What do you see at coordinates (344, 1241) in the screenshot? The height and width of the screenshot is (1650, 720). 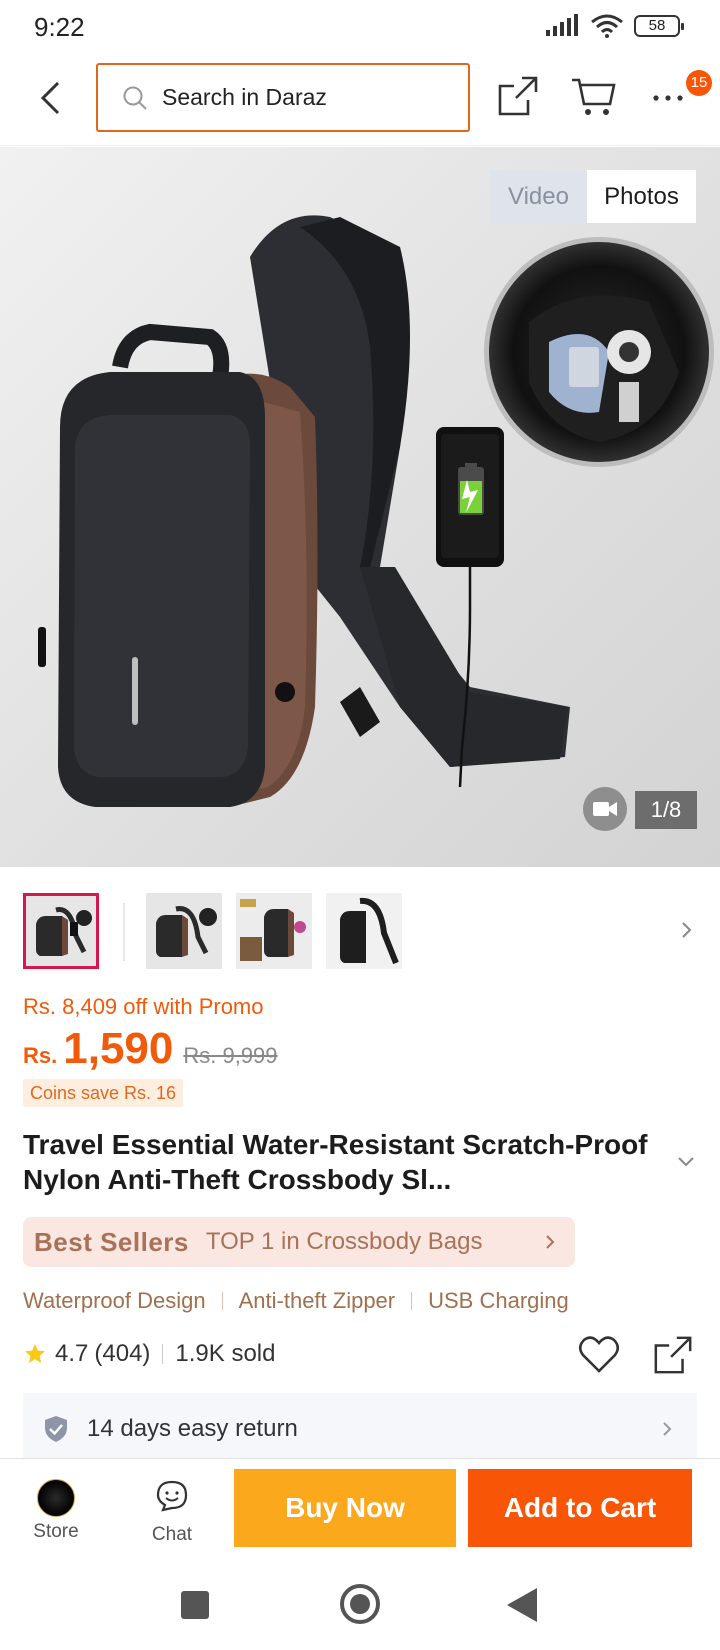 I see `best-seller-rank: TOP 1 in Crossbody Bags` at bounding box center [344, 1241].